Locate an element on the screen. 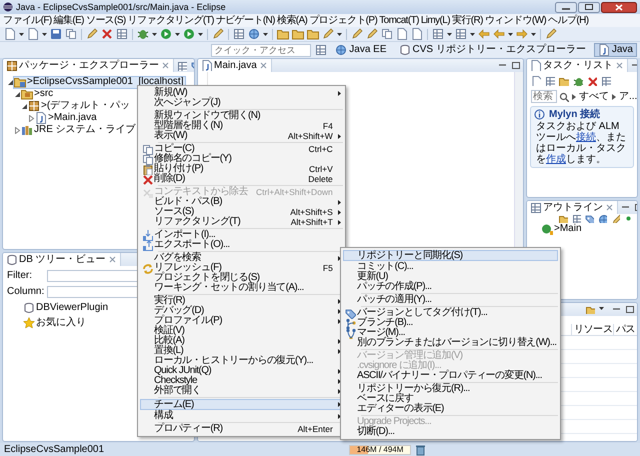 This screenshot has width=640, height=456. column-header: パス is located at coordinates (625, 329).